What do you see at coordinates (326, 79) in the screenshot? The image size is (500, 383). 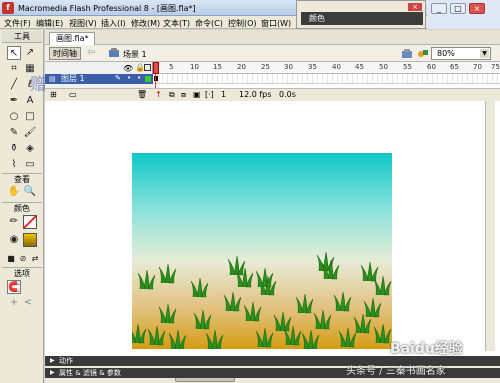 I see `frames-row` at bounding box center [326, 79].